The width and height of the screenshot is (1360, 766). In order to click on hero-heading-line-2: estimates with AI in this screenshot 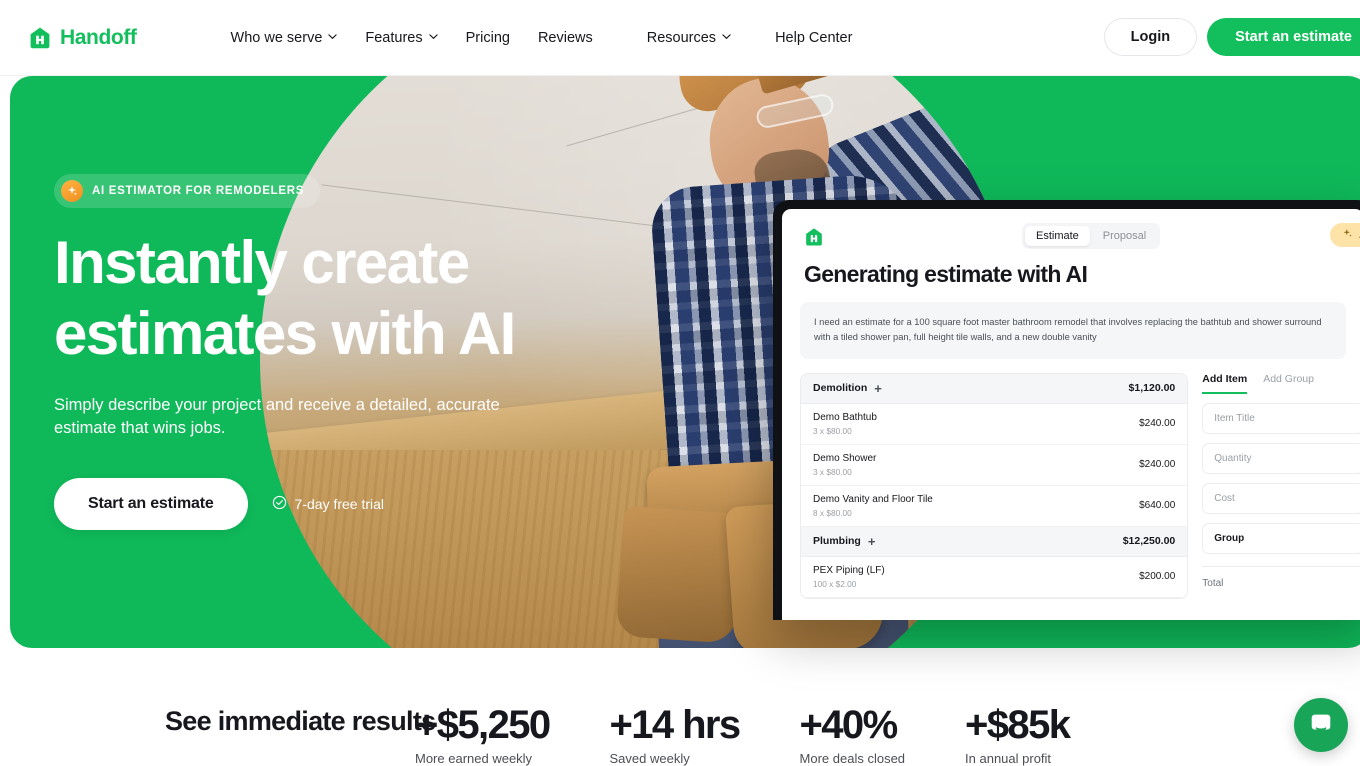, I will do `click(374, 334)`.